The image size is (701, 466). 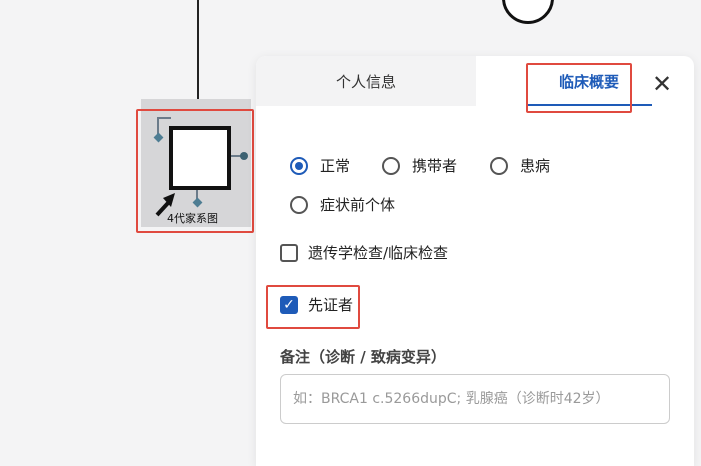 What do you see at coordinates (289, 252) in the screenshot?
I see `checkbox-icon` at bounding box center [289, 252].